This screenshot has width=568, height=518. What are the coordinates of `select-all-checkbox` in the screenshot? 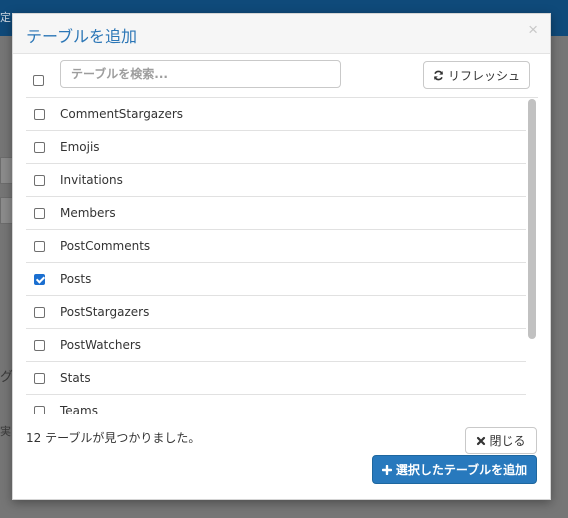 It's located at (38, 80).